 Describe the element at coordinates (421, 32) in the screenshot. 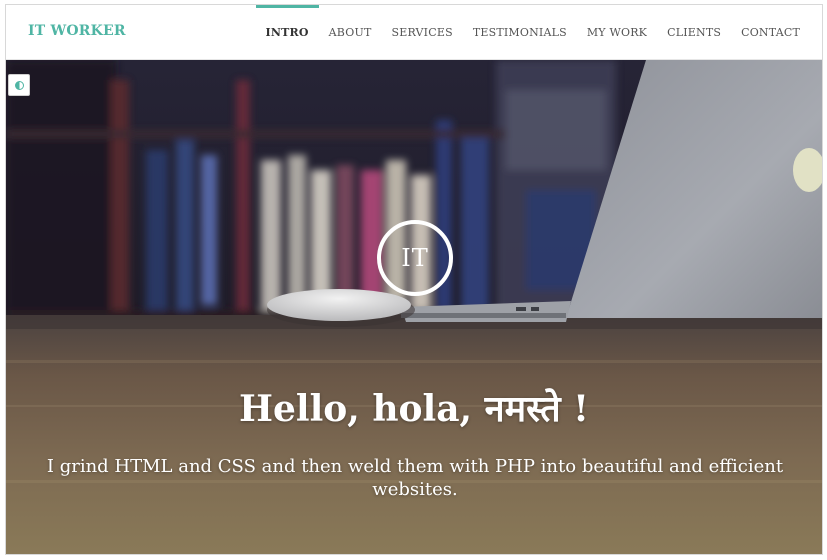

I see `nav-item-services: SERVICES` at that location.